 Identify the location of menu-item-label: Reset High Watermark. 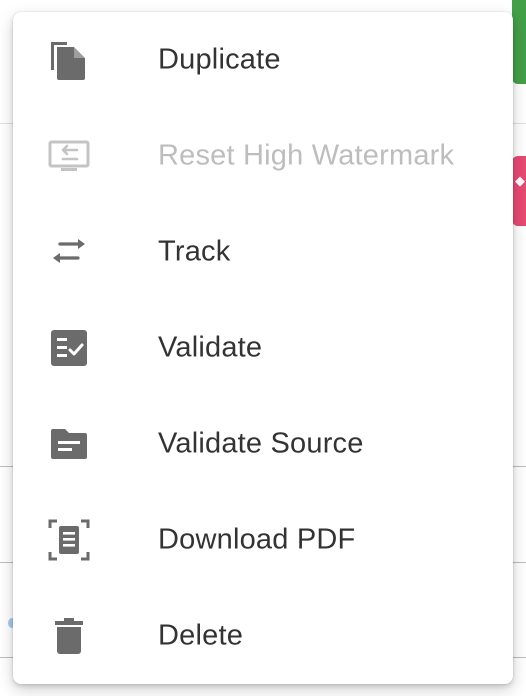
(306, 155).